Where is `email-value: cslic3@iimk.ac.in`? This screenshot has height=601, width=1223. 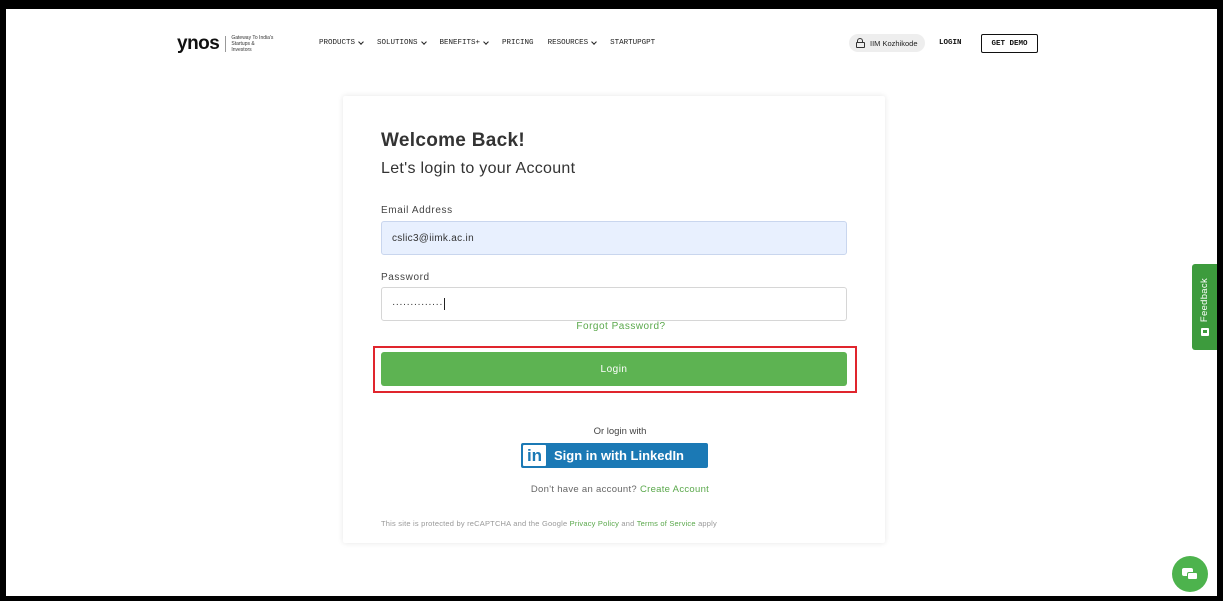 email-value: cslic3@iimk.ac.in is located at coordinates (433, 238).